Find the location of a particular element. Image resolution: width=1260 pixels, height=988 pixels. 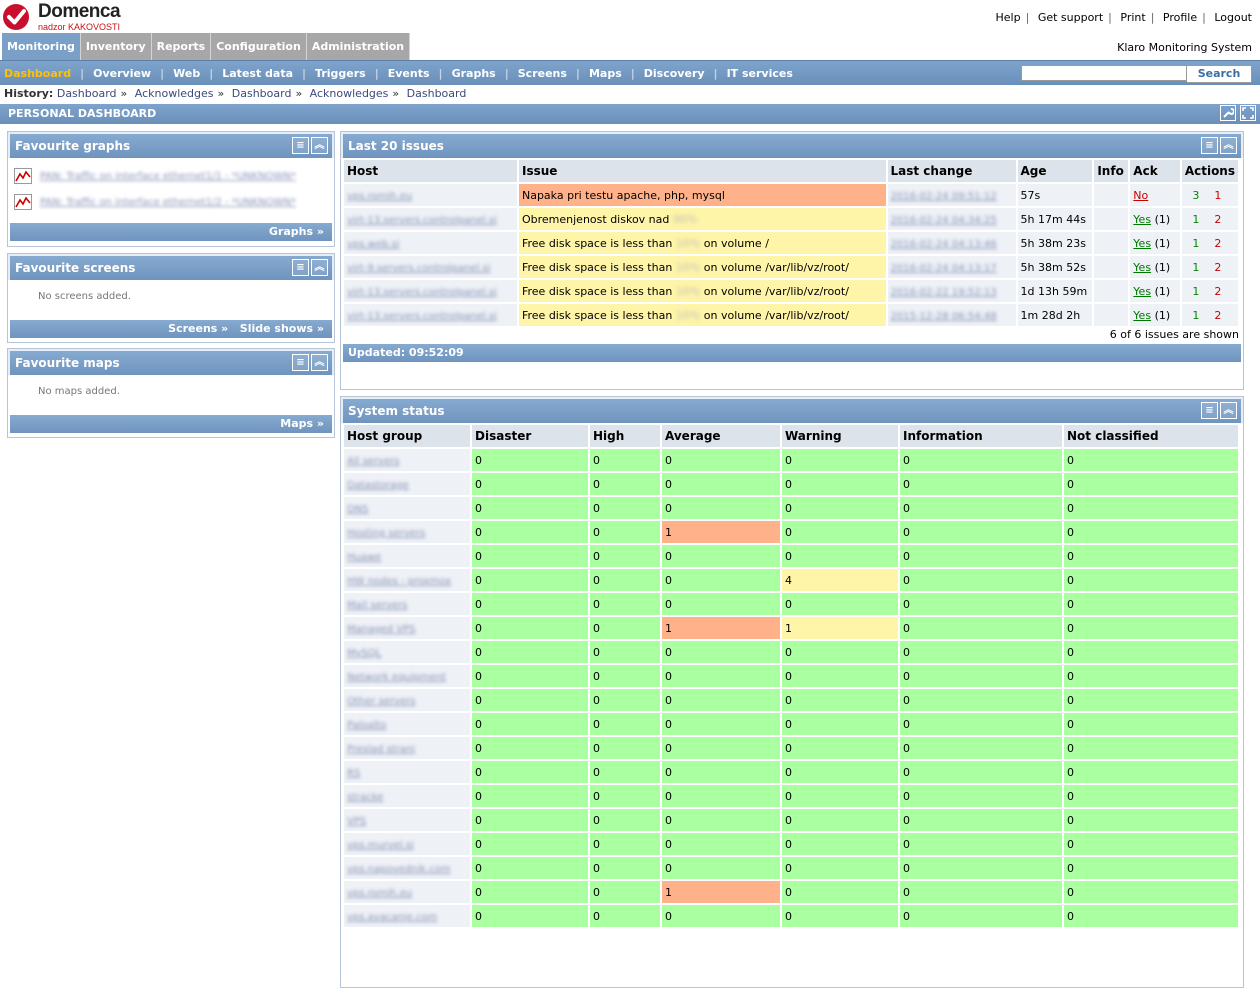

last-change-link: 2016-02-24 04:13:46 is located at coordinates (944, 244).